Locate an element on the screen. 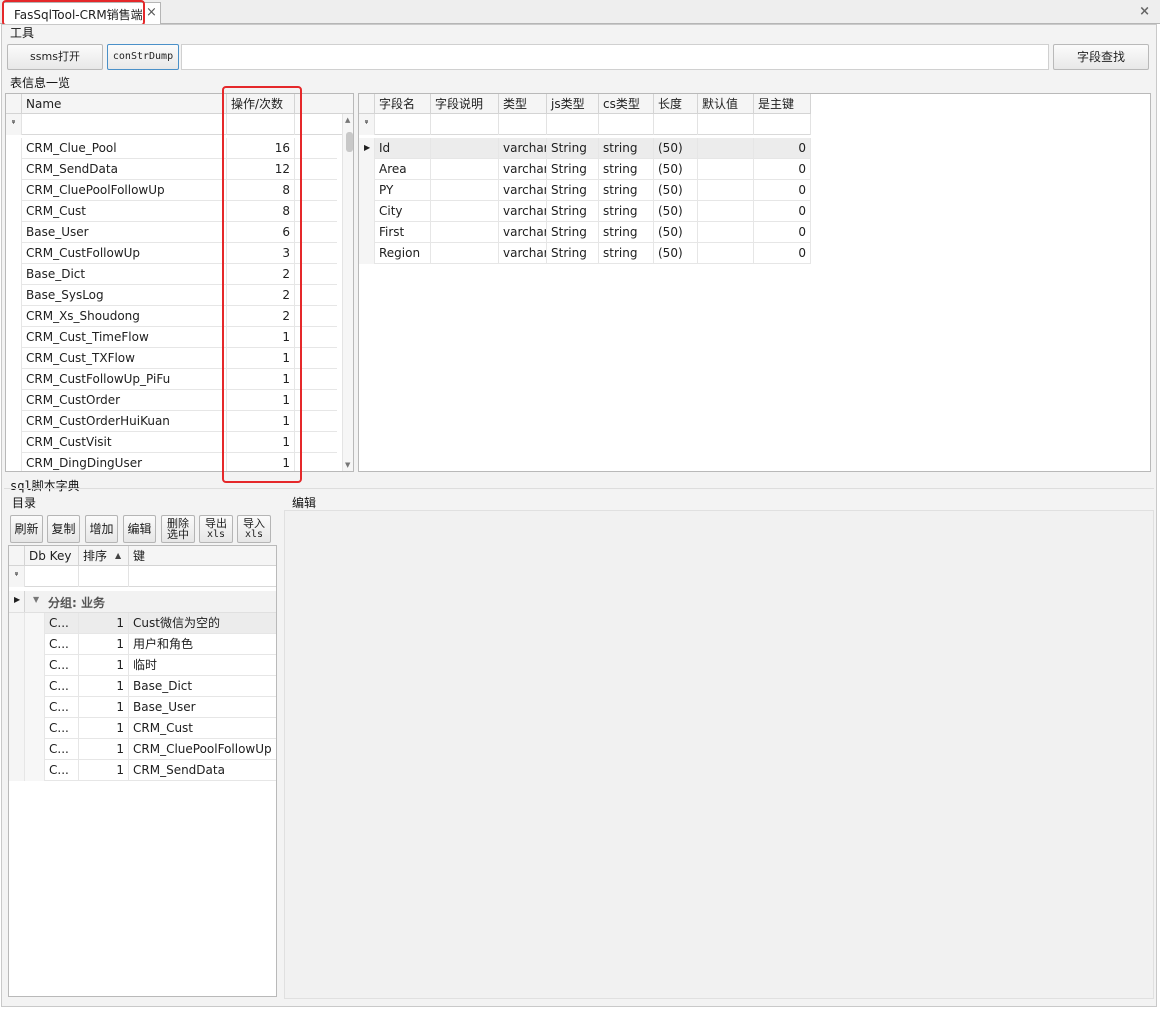 The image size is (1160, 1009). delete-selected-button: 删除 选中 is located at coordinates (178, 529).